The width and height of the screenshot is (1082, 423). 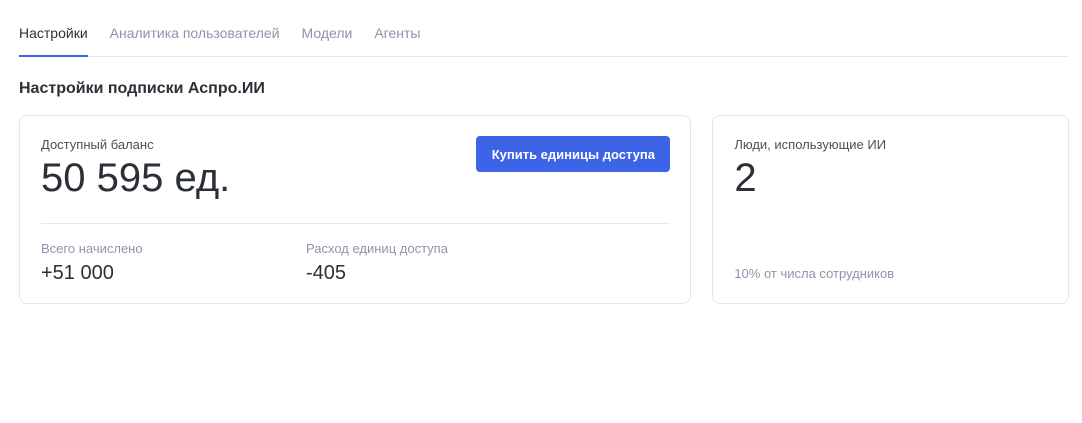 What do you see at coordinates (438, 263) in the screenshot?
I see `units-spent-stat: Расход единиц доступа -405` at bounding box center [438, 263].